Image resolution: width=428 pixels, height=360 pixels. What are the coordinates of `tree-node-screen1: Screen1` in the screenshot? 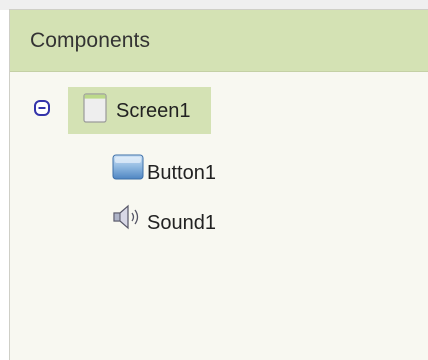 It's located at (139, 110).